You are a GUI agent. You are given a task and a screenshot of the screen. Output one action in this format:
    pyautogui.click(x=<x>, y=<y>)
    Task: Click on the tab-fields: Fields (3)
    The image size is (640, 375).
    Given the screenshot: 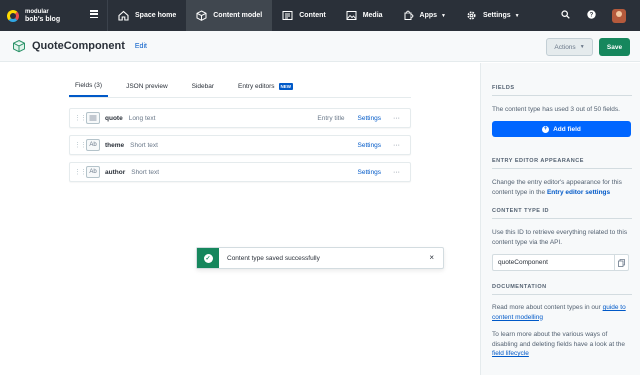 What is the action you would take?
    pyautogui.click(x=89, y=86)
    